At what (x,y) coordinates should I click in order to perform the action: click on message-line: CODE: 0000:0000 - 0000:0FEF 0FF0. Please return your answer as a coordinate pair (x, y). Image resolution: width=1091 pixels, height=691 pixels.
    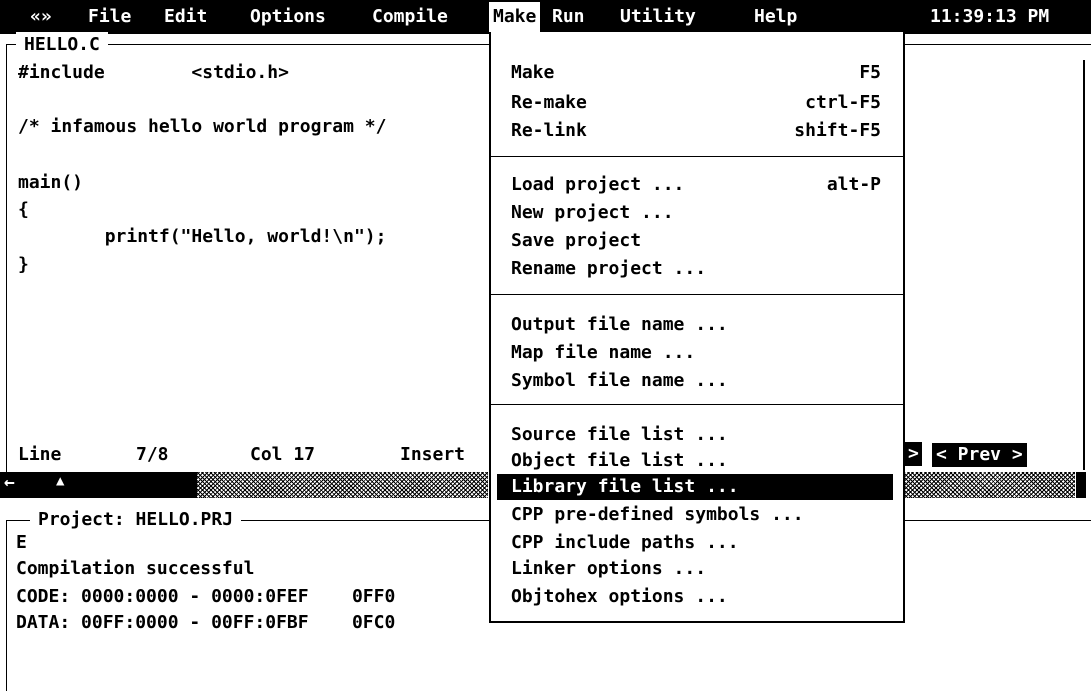
    Looking at the image, I should click on (206, 596).